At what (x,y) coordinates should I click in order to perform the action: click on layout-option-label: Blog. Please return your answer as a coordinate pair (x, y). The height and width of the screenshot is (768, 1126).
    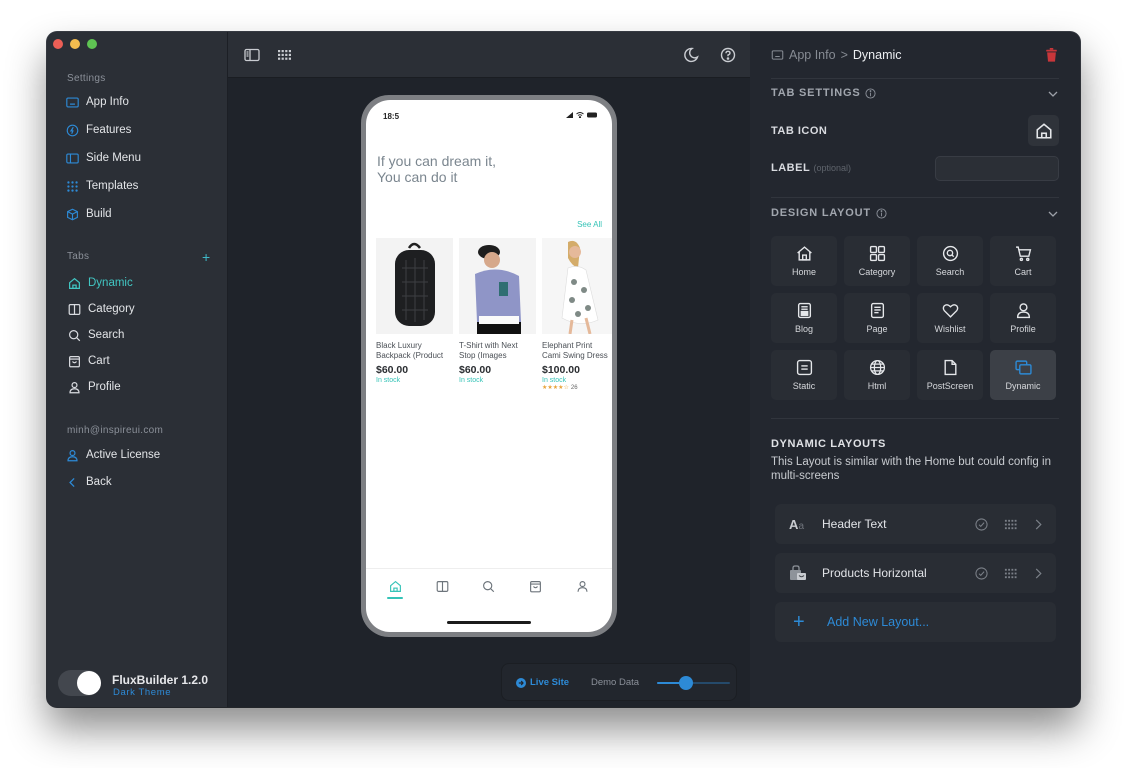
    Looking at the image, I should click on (803, 329).